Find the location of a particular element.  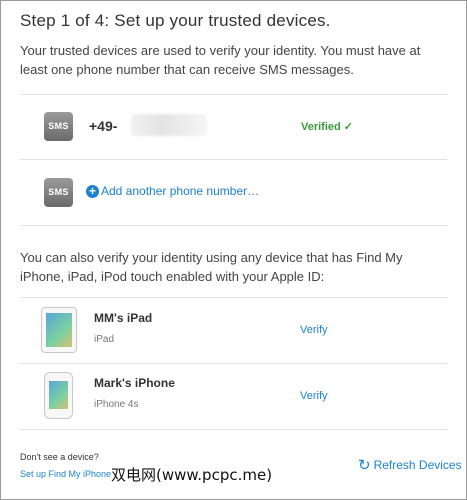

device-type: iPhone 4s is located at coordinates (116, 404).